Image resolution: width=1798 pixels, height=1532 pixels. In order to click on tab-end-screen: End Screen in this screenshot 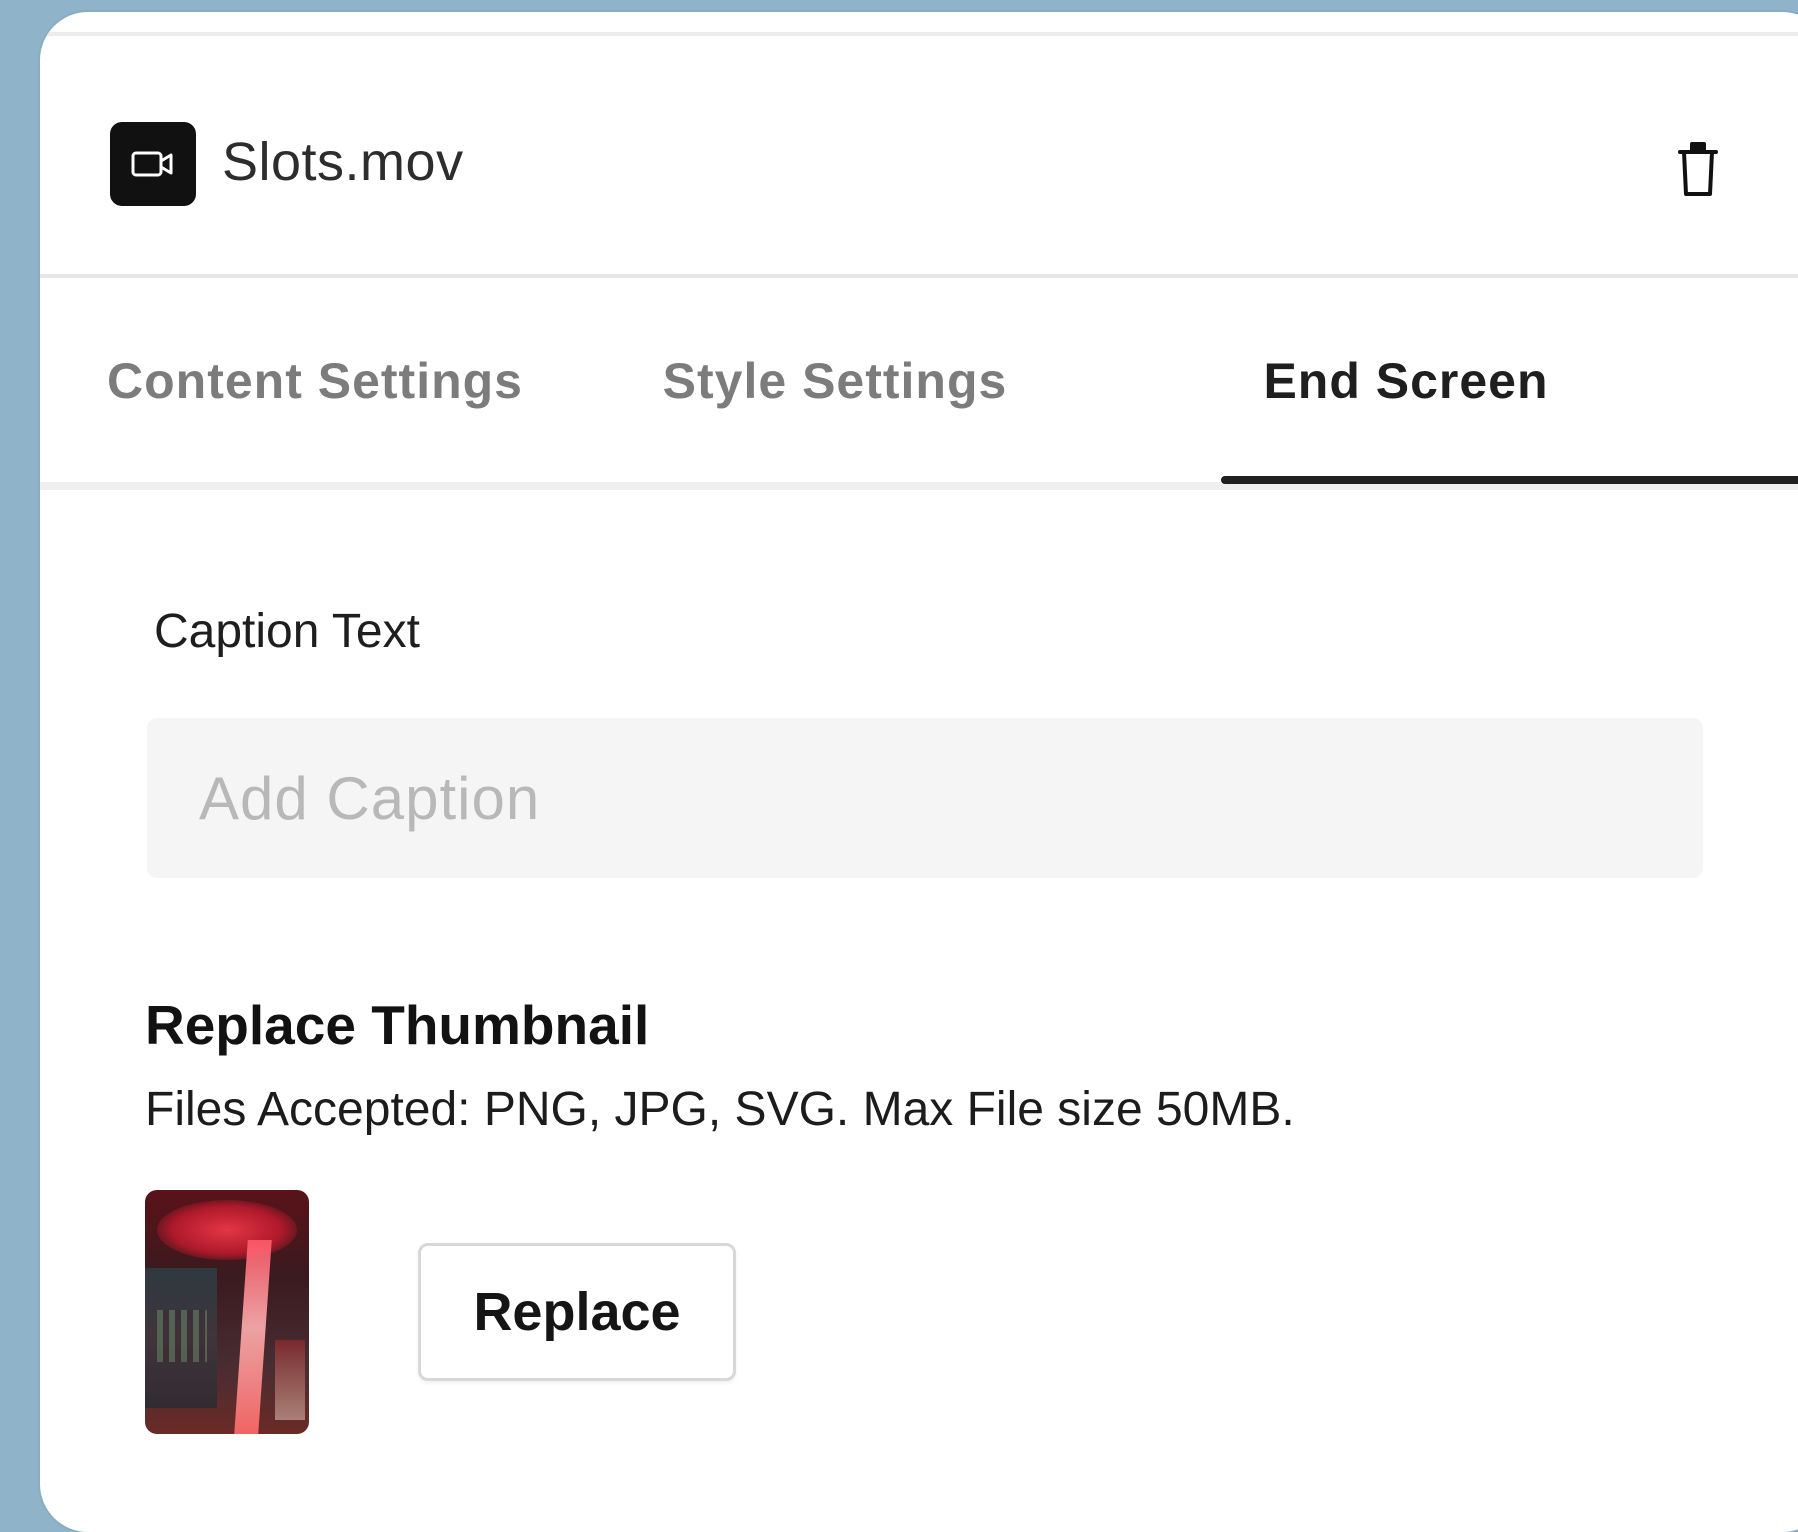, I will do `click(1406, 381)`.